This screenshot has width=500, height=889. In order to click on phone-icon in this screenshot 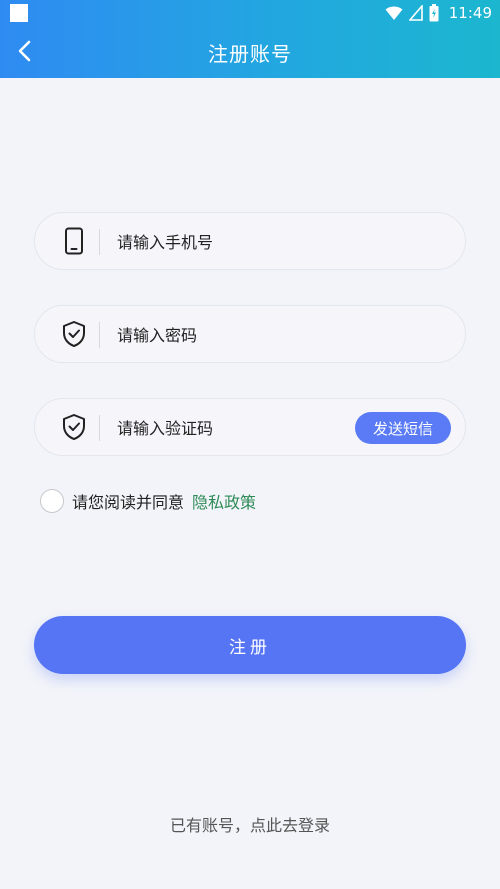, I will do `click(74, 241)`.